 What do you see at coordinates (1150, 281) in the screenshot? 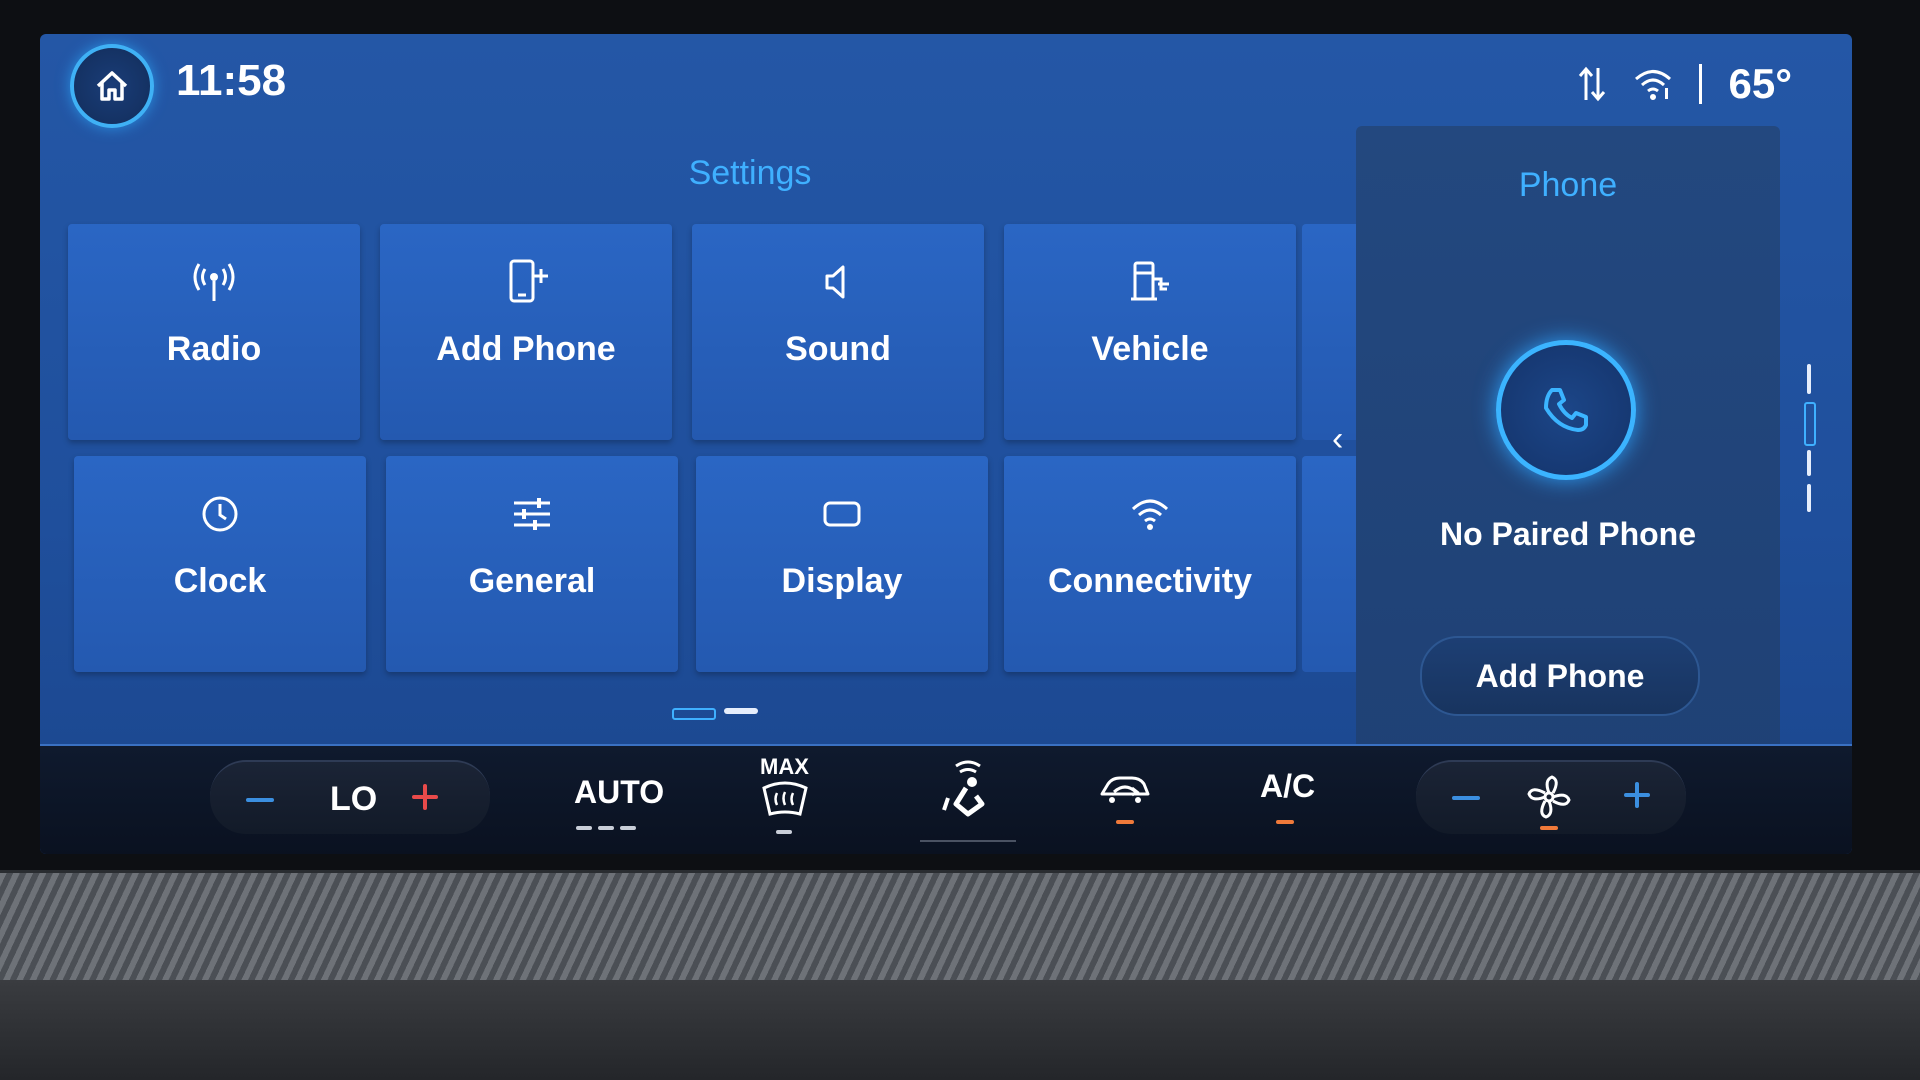
I see `vehicle-icon` at bounding box center [1150, 281].